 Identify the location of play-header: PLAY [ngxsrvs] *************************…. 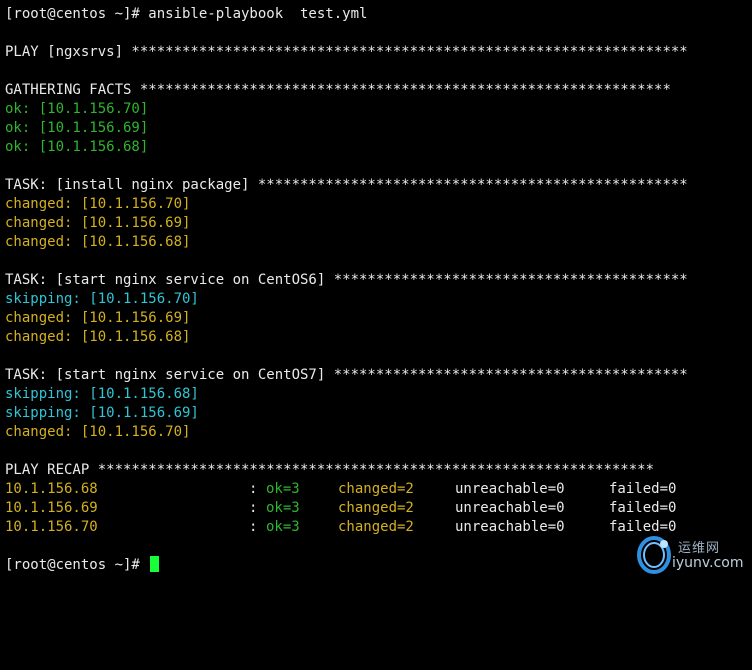
(346, 52).